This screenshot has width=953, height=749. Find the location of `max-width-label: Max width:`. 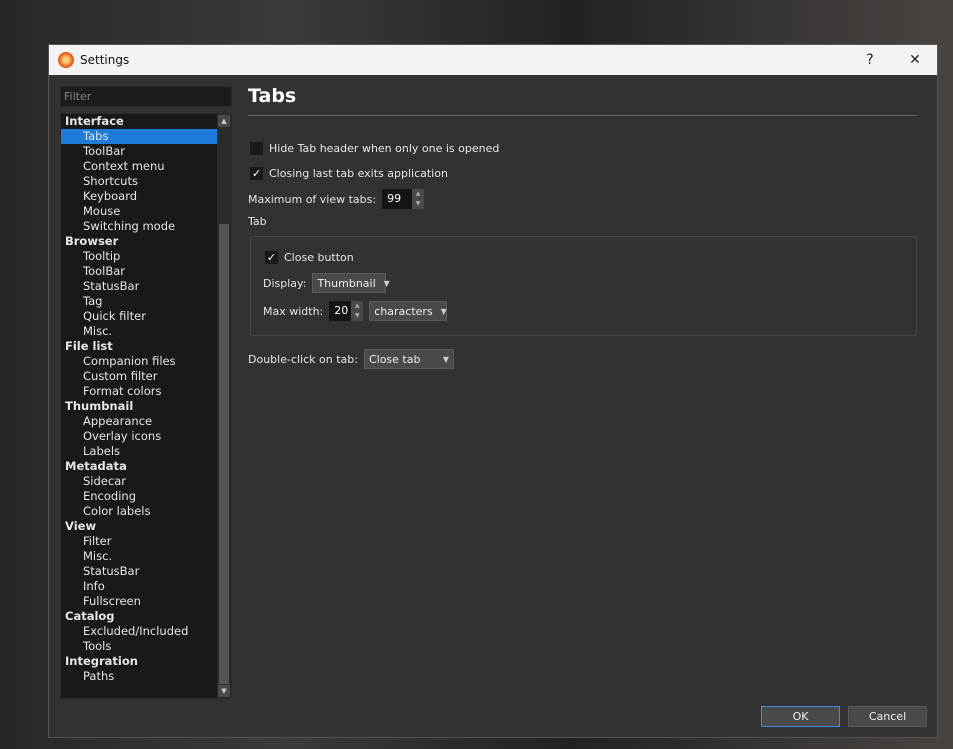

max-width-label: Max width: is located at coordinates (293, 311).